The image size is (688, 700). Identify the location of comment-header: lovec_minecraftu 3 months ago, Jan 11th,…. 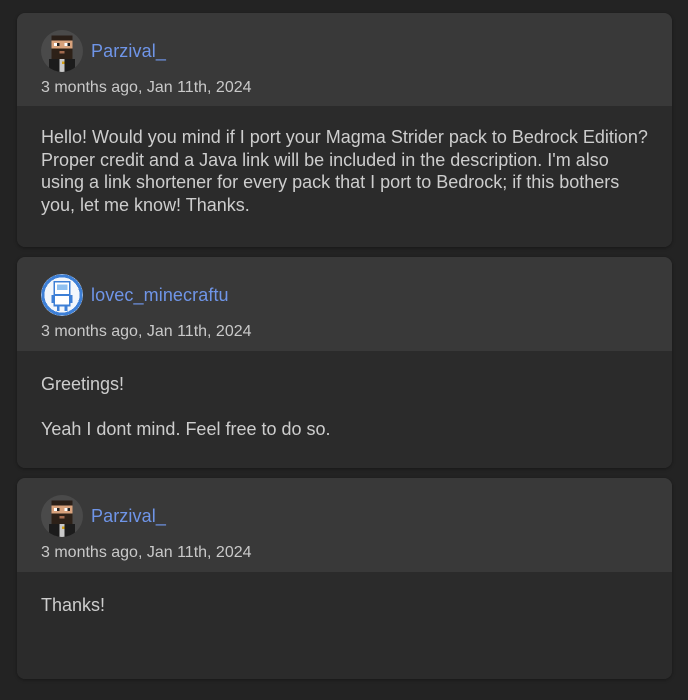
(344, 304).